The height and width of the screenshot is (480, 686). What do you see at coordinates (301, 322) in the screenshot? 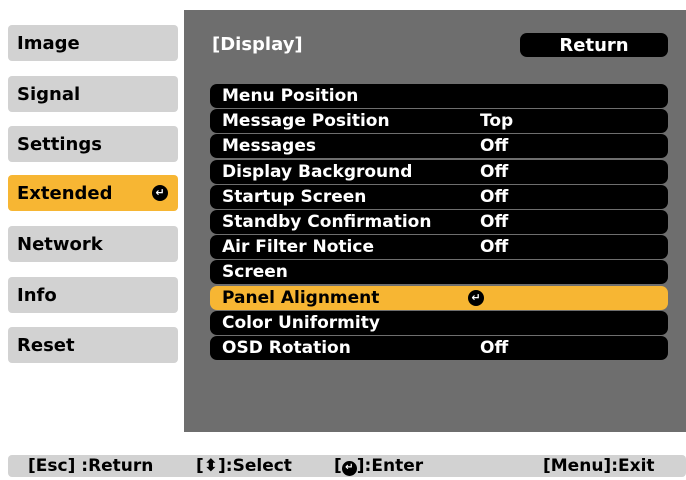
I see `menu-item-label: Color Uniformity` at bounding box center [301, 322].